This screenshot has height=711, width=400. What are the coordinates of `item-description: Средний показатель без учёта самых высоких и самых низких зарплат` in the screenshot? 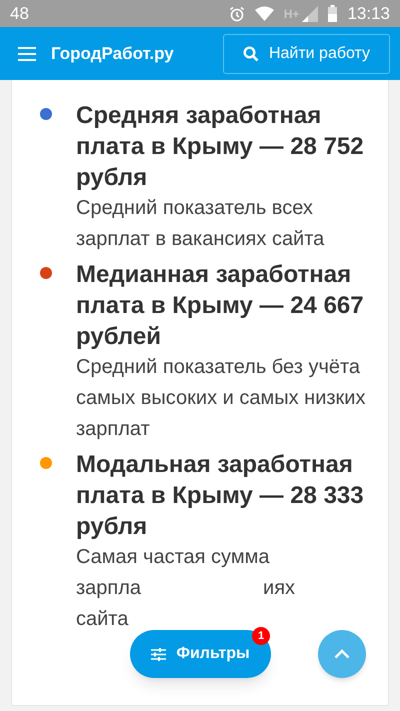 It's located at (221, 398).